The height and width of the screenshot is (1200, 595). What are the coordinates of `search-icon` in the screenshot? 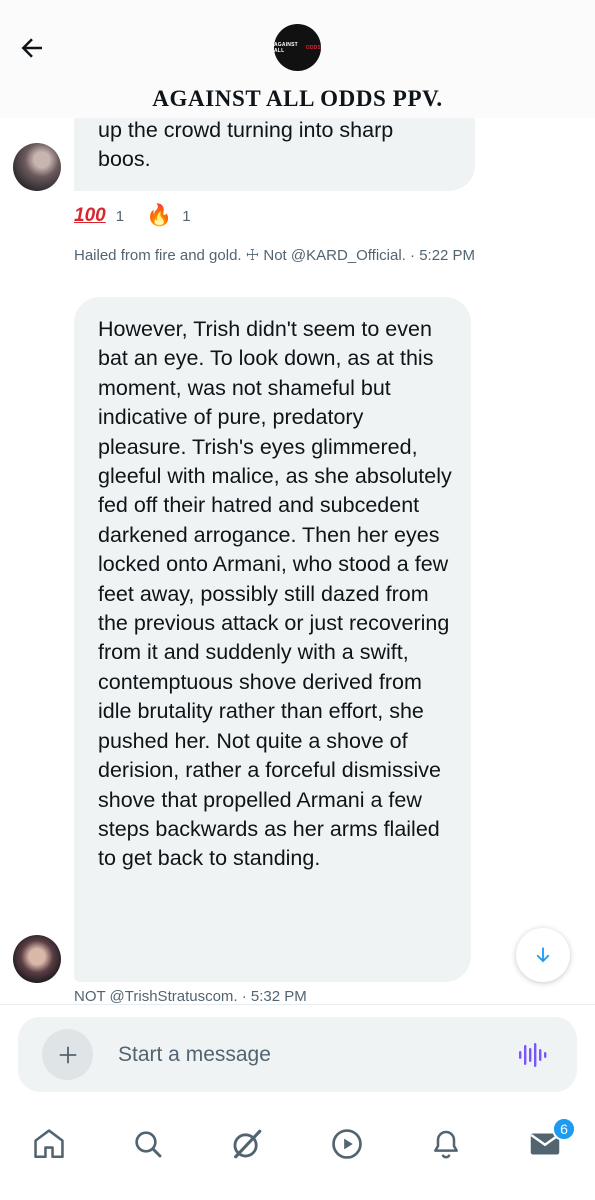 It's located at (148, 1144).